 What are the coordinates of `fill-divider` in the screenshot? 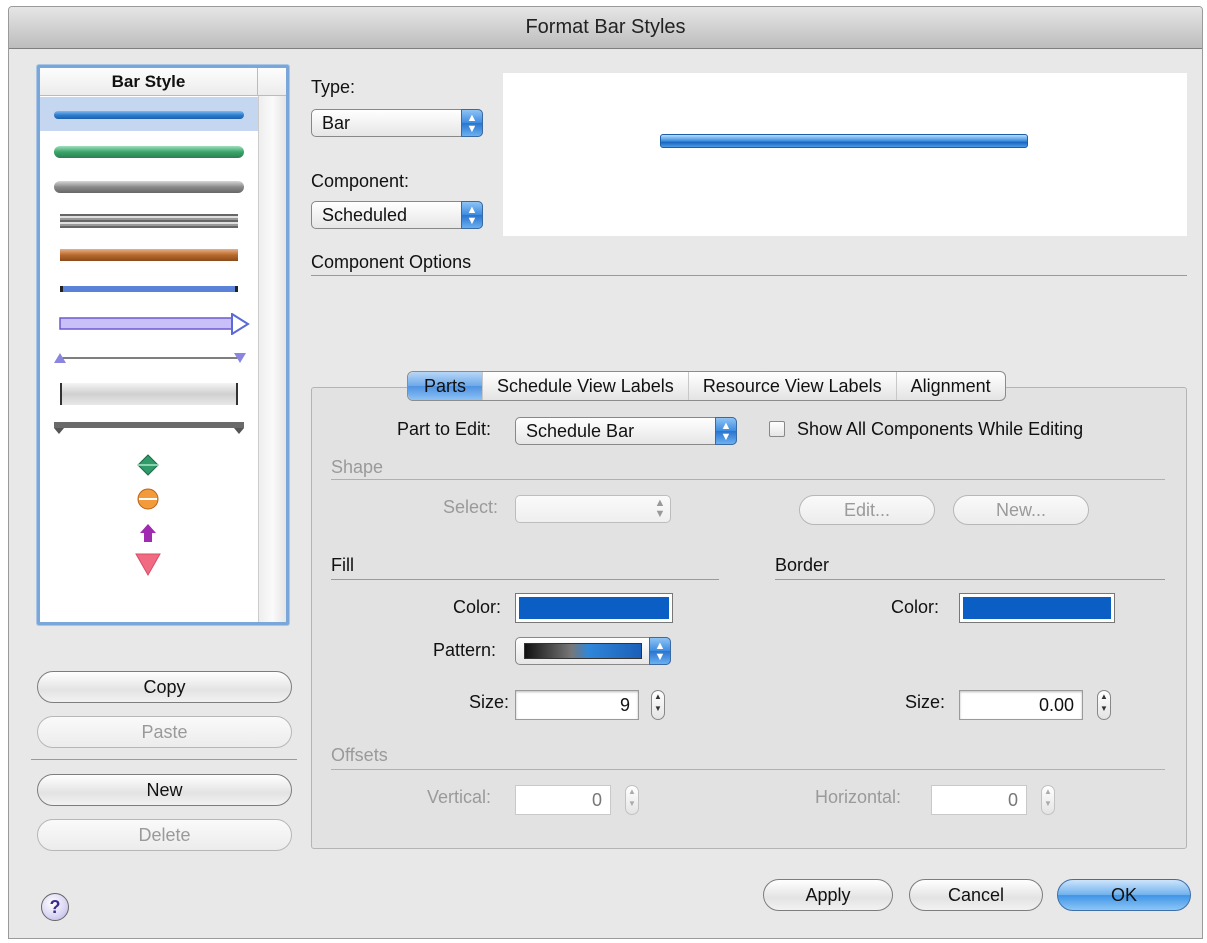 It's located at (525, 579).